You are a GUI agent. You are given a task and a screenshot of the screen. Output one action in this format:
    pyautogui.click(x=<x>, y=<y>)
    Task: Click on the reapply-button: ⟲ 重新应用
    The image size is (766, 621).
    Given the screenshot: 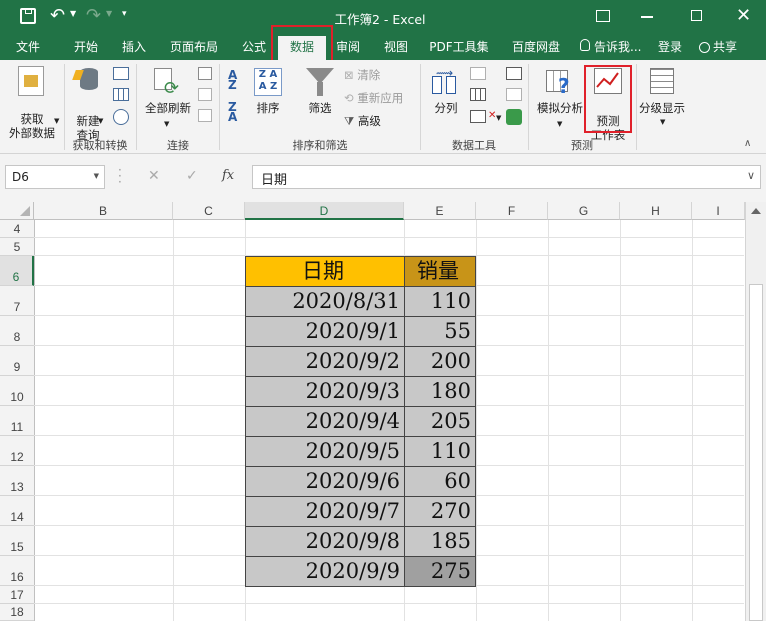 What is the action you would take?
    pyautogui.click(x=373, y=98)
    